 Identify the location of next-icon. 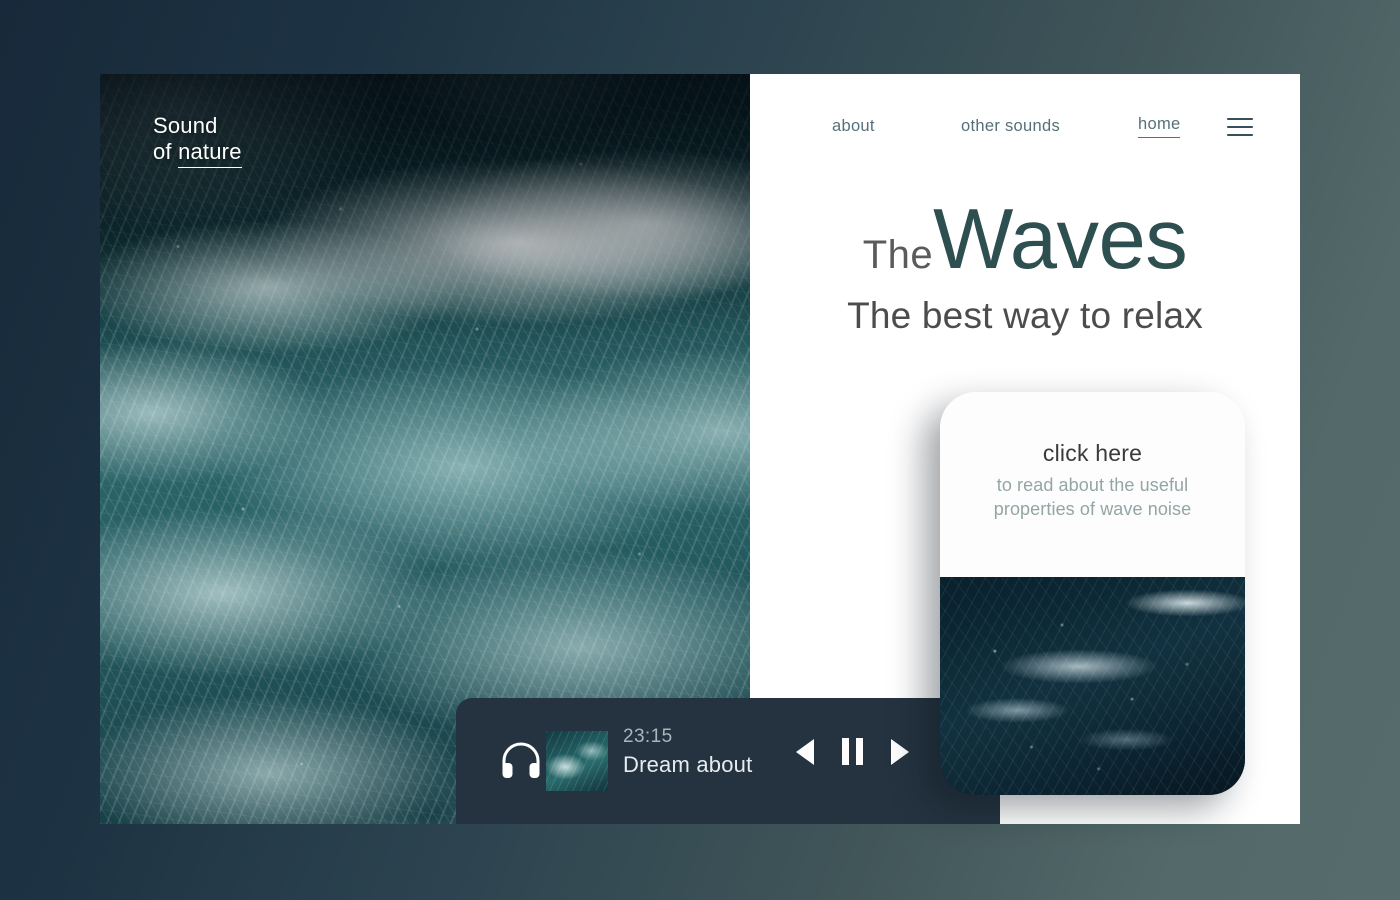
(900, 751).